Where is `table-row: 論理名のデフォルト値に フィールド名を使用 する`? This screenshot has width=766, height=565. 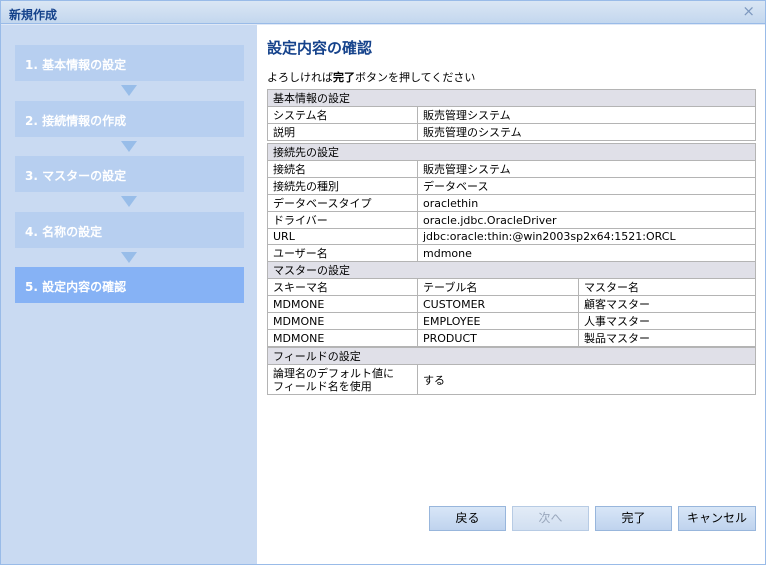
table-row: 論理名のデフォルト値に フィールド名を使用 する is located at coordinates (511, 379).